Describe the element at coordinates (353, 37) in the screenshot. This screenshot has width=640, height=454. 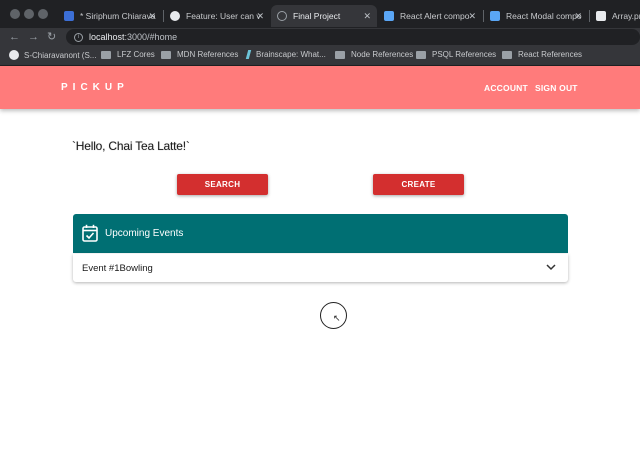
I see `address-bar: i localhost:3000/#home` at that location.